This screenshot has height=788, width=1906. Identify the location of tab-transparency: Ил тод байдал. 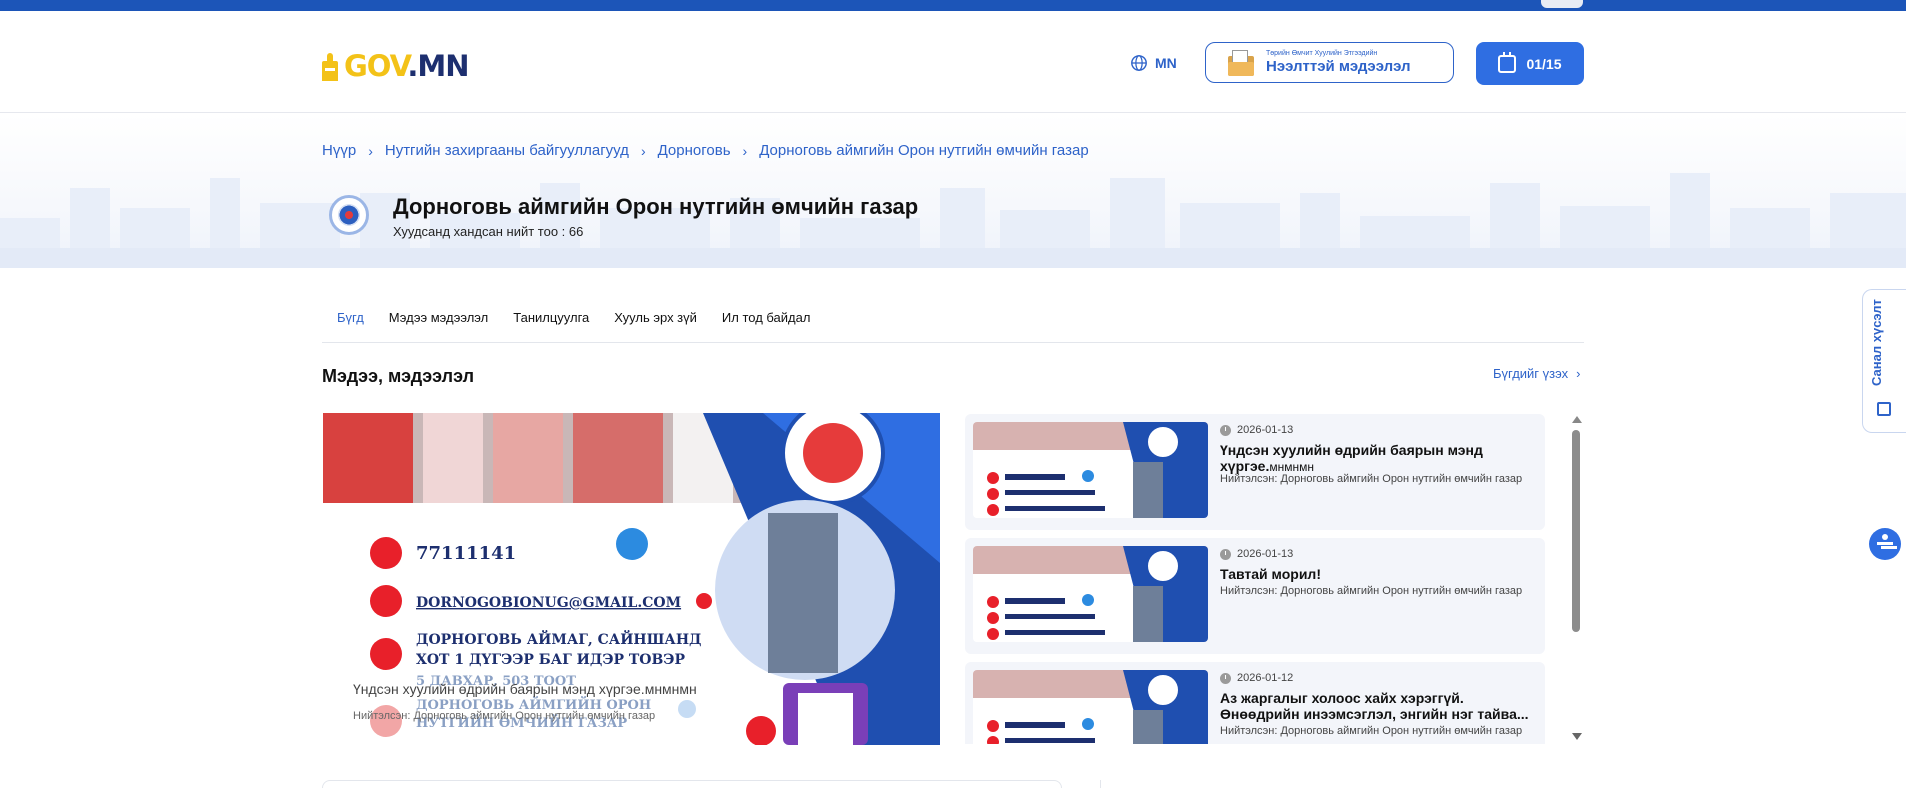
(764, 318).